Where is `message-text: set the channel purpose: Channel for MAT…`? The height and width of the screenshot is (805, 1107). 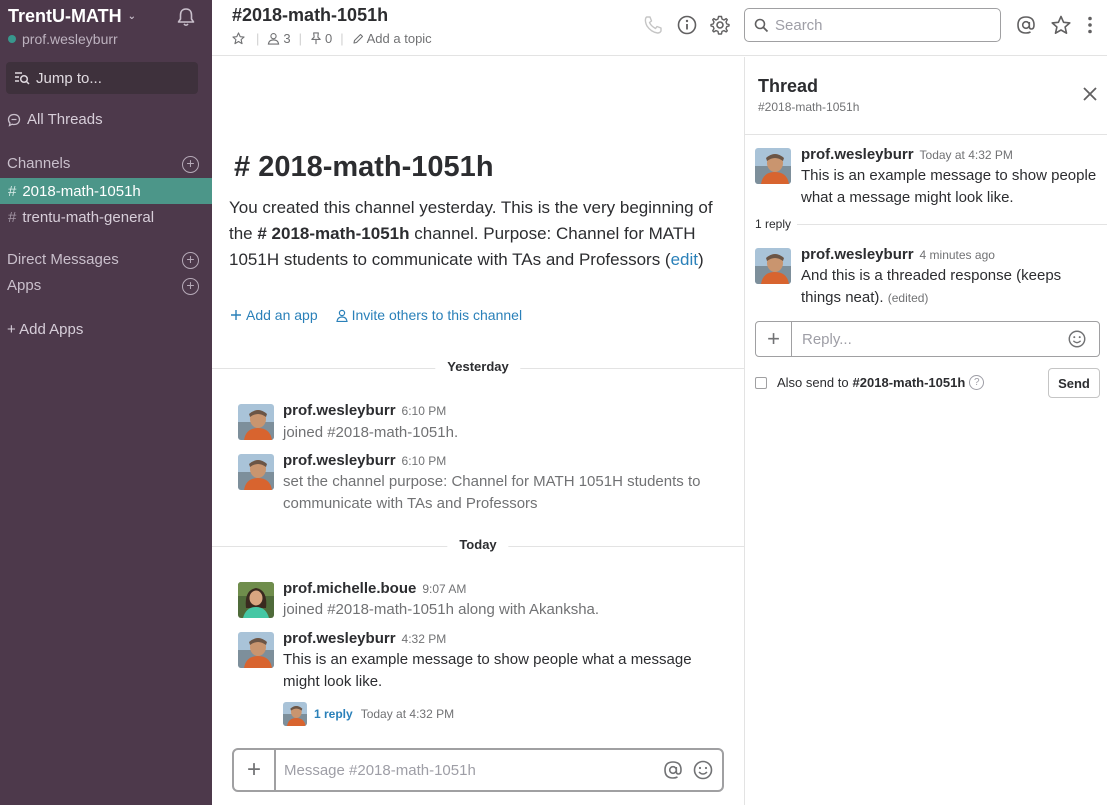 message-text: set the channel purpose: Channel for MAT… is located at coordinates (492, 492).